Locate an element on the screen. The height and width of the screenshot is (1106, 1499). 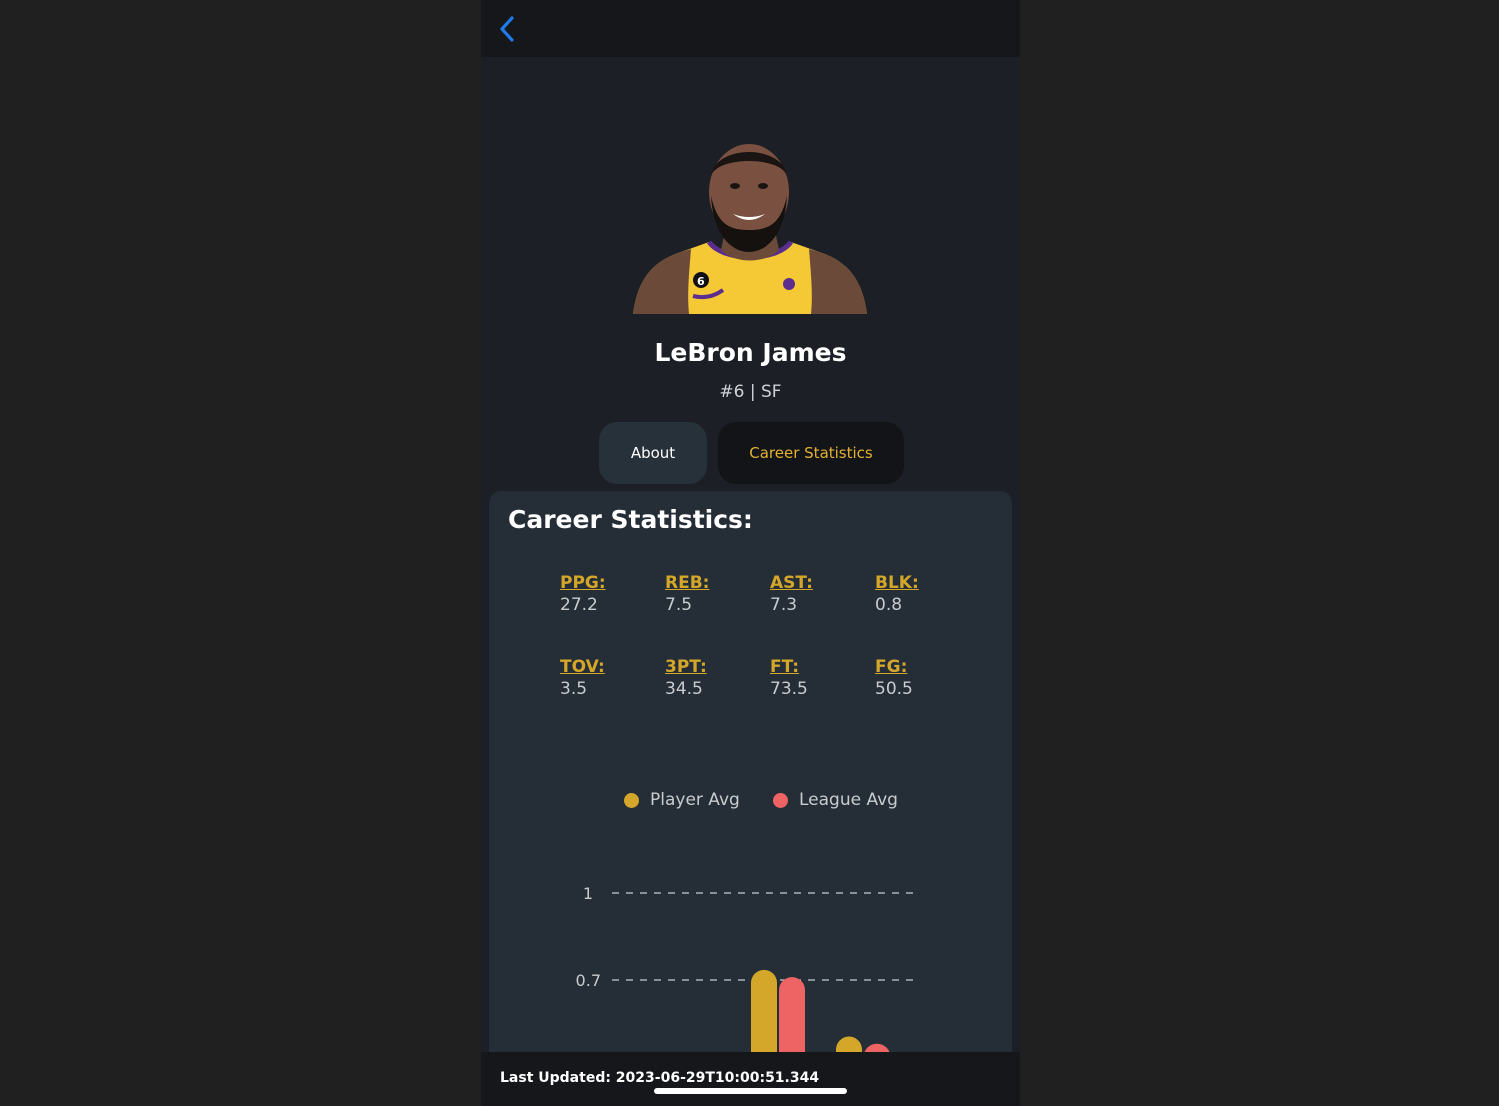
league-avg-bar is located at coordinates (792, 1015).